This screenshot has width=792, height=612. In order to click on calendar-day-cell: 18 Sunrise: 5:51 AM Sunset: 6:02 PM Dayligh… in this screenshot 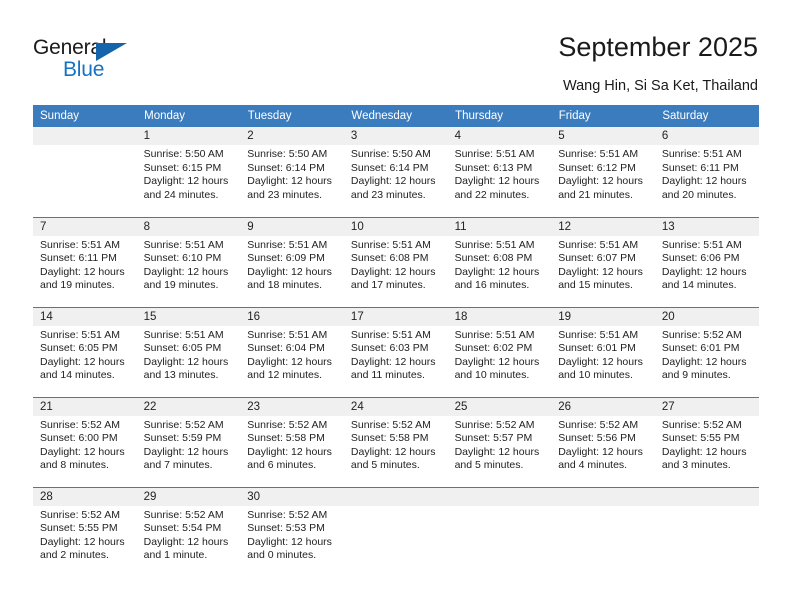, I will do `click(499, 351)`.